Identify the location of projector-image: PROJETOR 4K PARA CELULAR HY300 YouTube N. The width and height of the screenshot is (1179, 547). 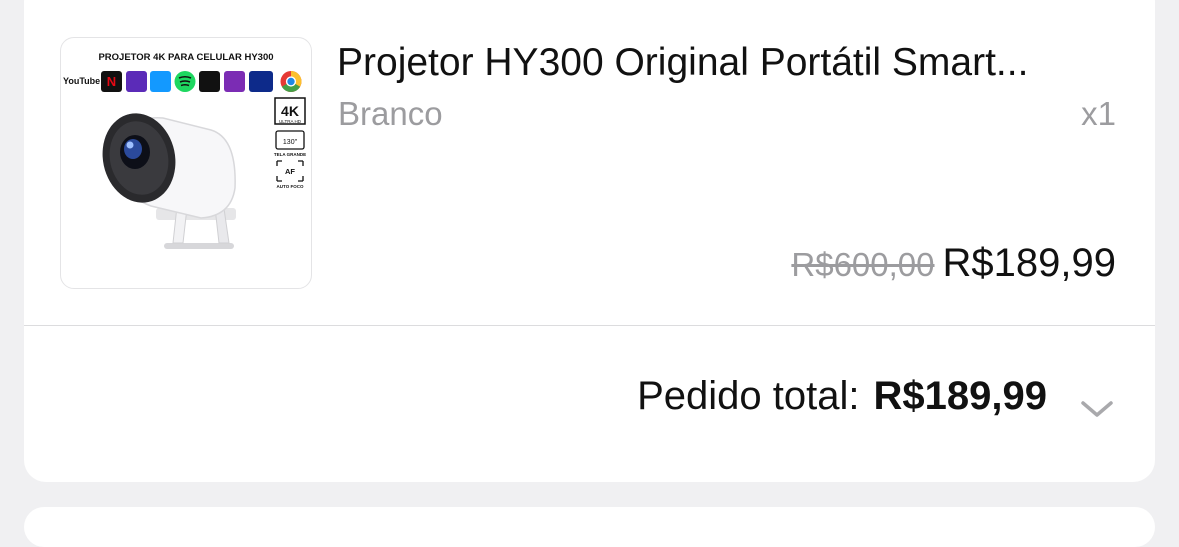
(184, 150).